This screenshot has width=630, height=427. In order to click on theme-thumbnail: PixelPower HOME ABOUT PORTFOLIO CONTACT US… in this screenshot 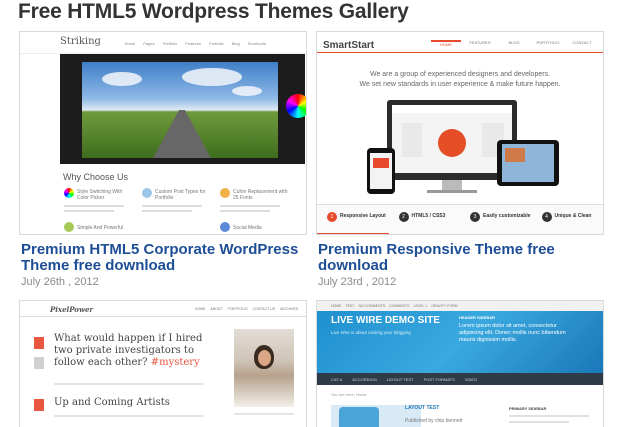, I will do `click(163, 363)`.